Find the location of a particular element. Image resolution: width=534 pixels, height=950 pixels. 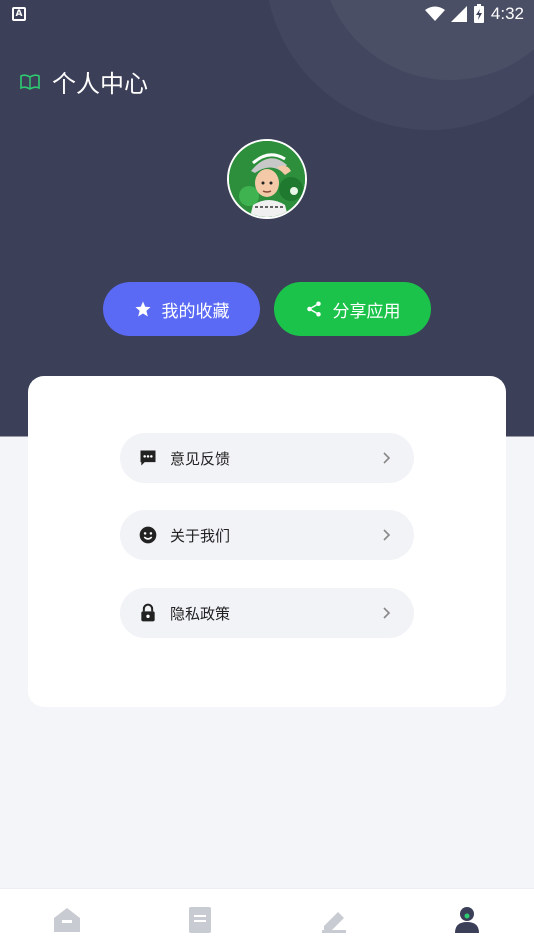

profile-icon is located at coordinates (467, 919).